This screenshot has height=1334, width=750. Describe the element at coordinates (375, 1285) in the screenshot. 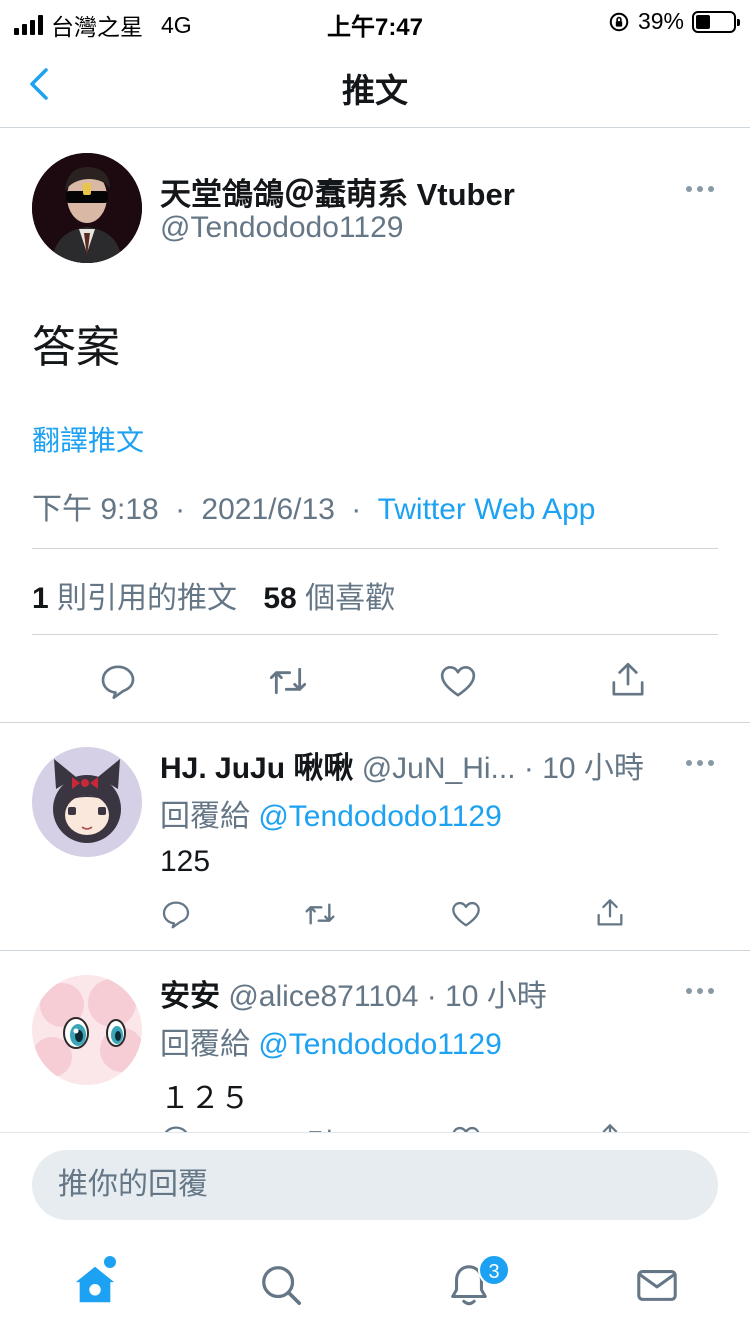

I see `tab-bar` at that location.